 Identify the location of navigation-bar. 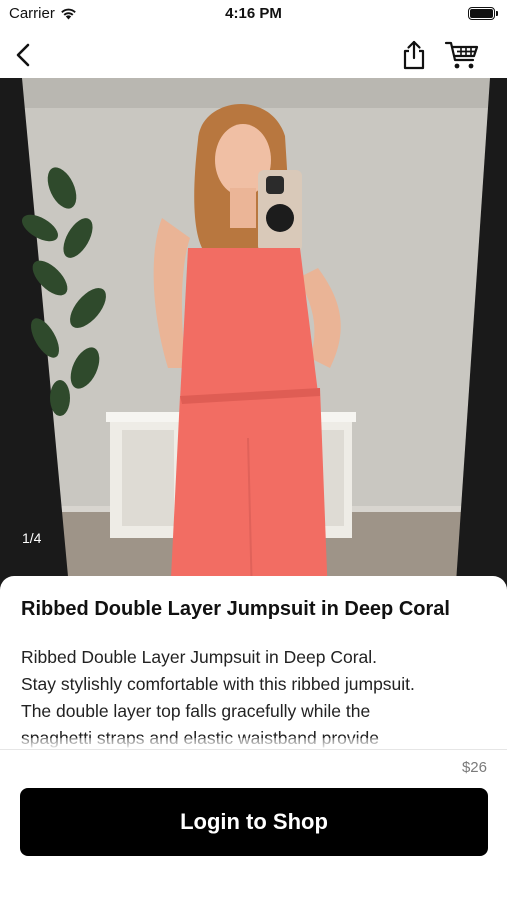
(253, 54).